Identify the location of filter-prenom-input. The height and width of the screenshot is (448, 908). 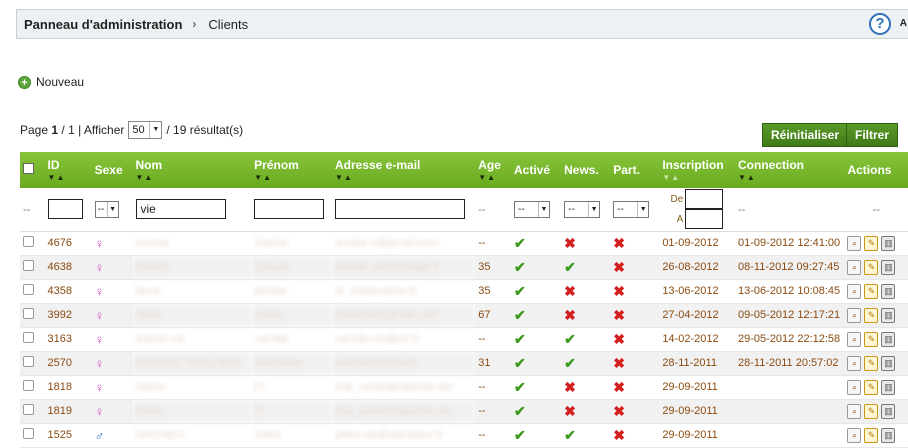
(289, 209).